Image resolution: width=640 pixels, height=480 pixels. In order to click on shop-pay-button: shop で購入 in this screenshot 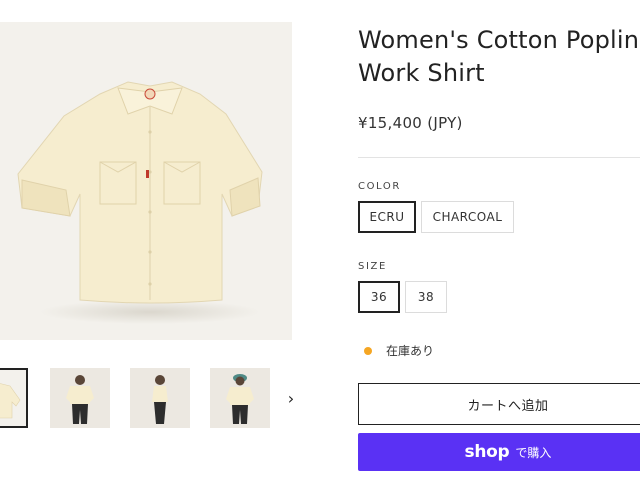, I will do `click(499, 452)`.